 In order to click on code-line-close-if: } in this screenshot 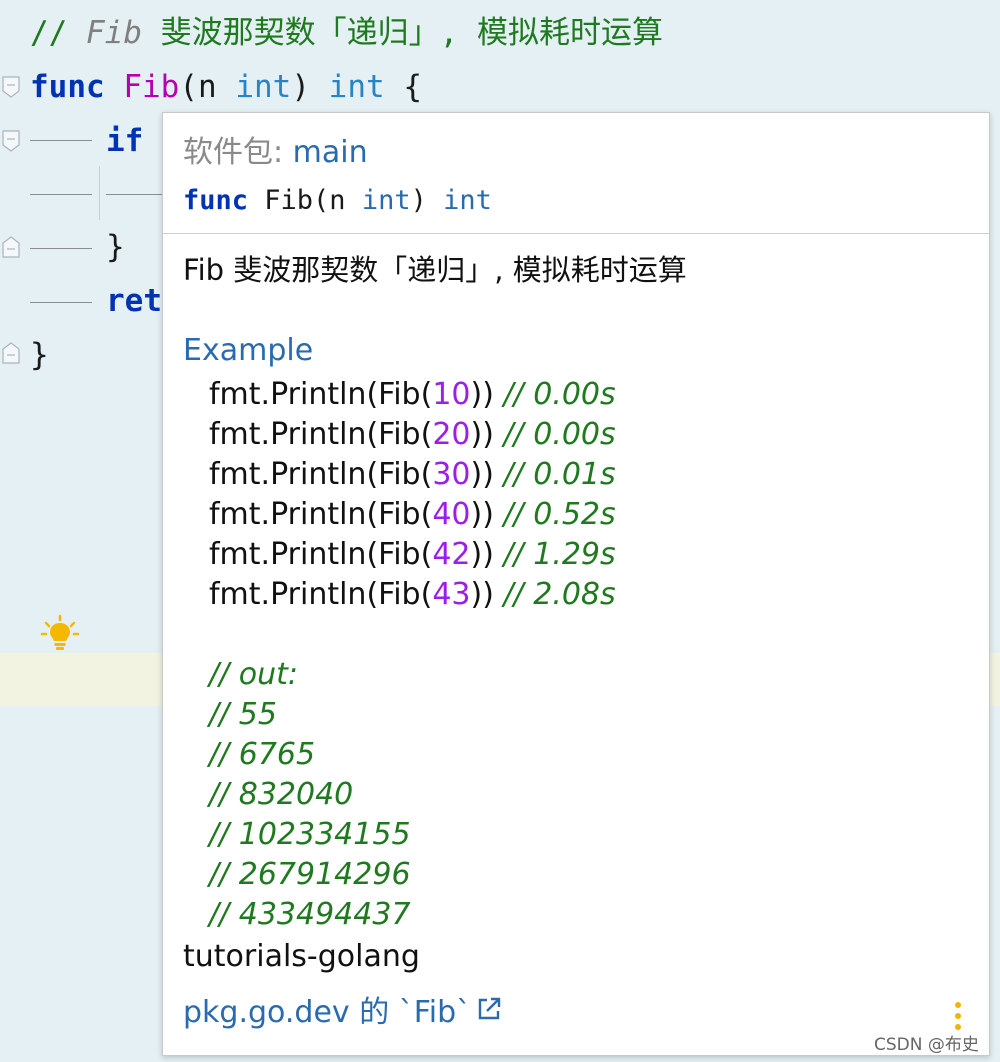, I will do `click(115, 247)`.